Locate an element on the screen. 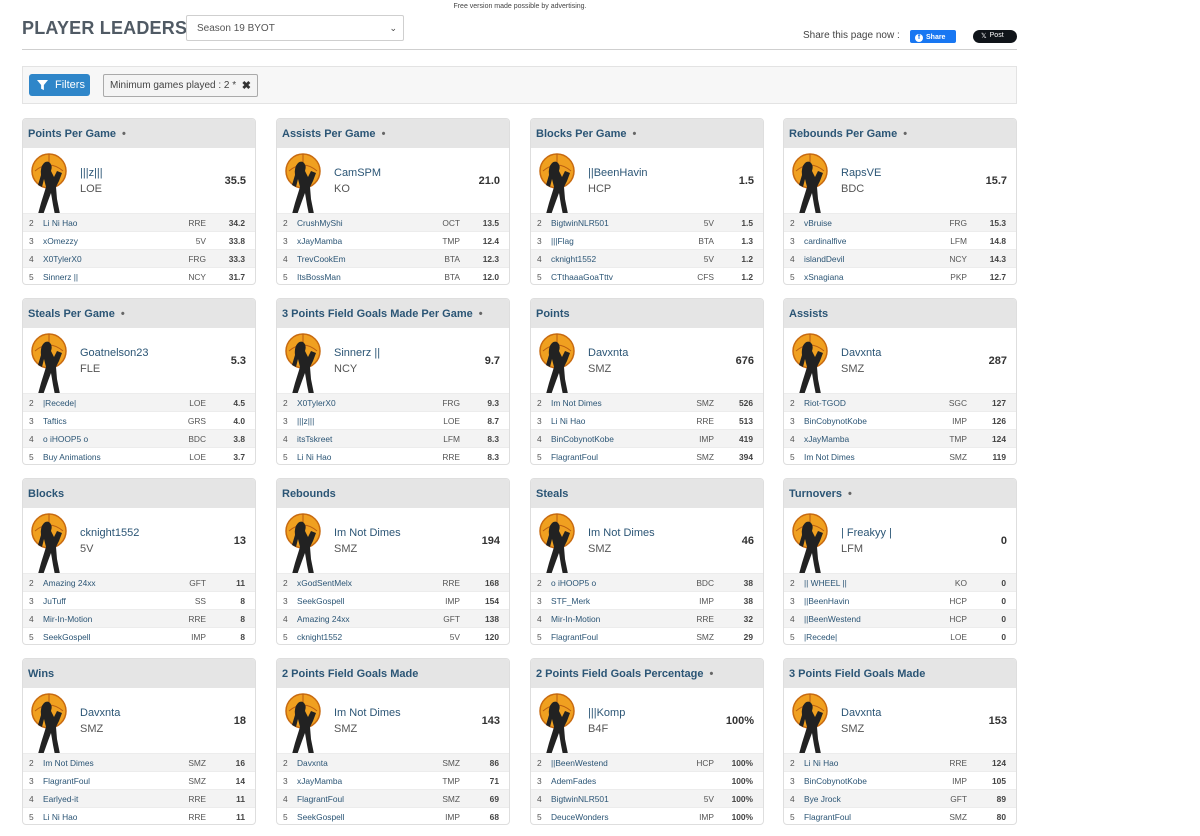 The width and height of the screenshot is (1200, 836). leader-name-link: CamSPM is located at coordinates (357, 173).